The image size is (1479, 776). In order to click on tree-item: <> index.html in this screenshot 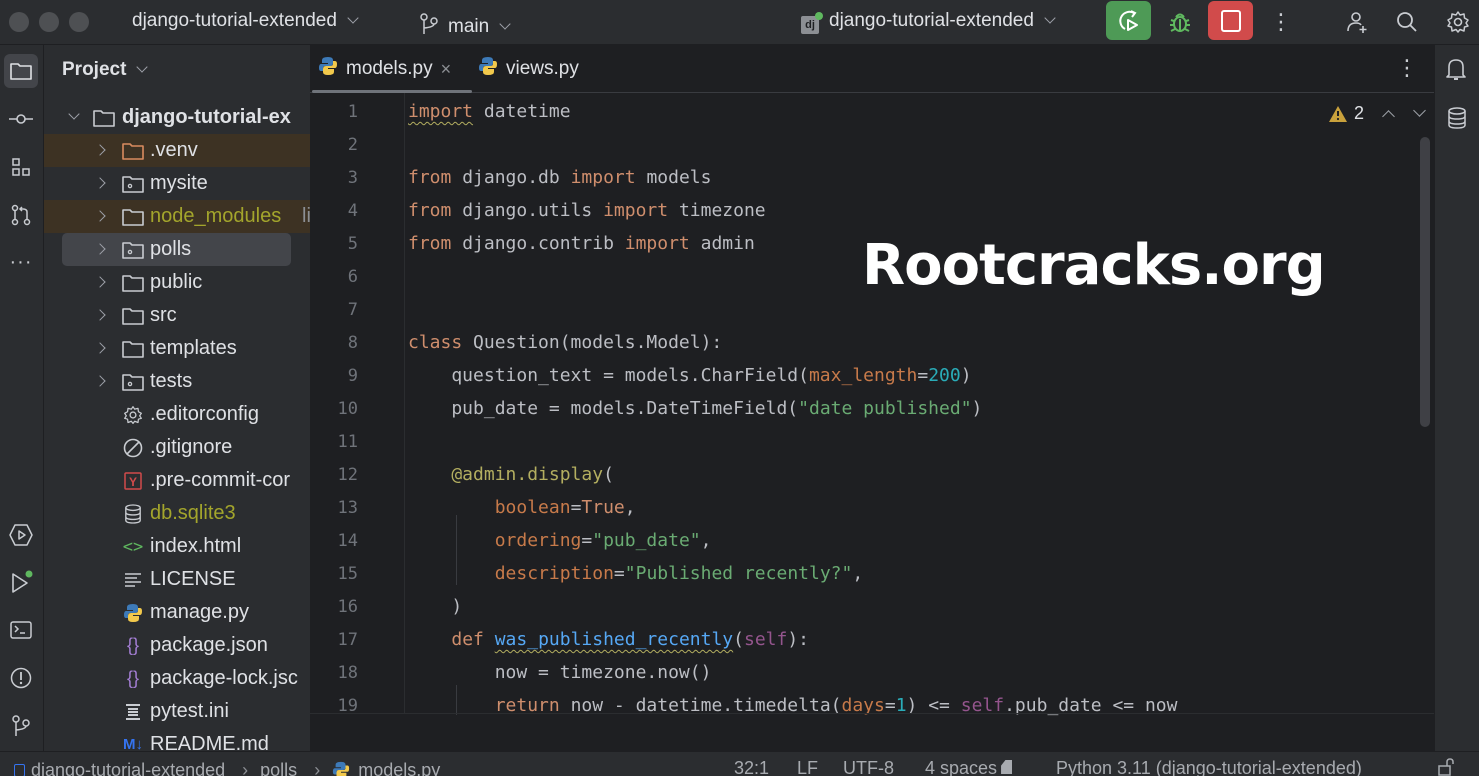, I will do `click(177, 546)`.